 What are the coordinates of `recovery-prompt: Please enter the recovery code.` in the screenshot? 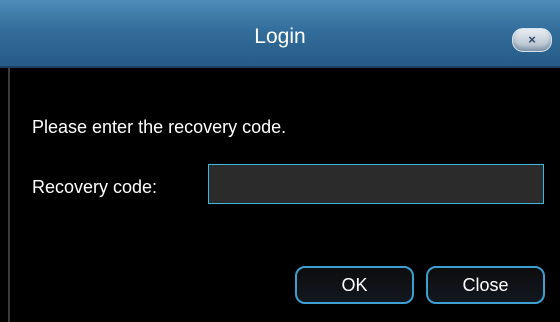 It's located at (159, 127).